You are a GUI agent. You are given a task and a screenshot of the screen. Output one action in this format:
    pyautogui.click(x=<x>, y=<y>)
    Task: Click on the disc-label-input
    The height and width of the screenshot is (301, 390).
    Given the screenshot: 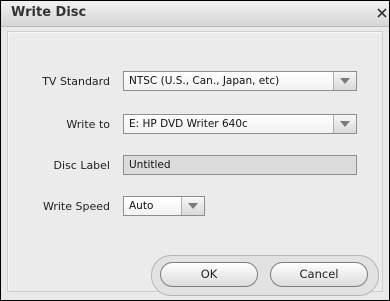 What is the action you would take?
    pyautogui.click(x=240, y=165)
    